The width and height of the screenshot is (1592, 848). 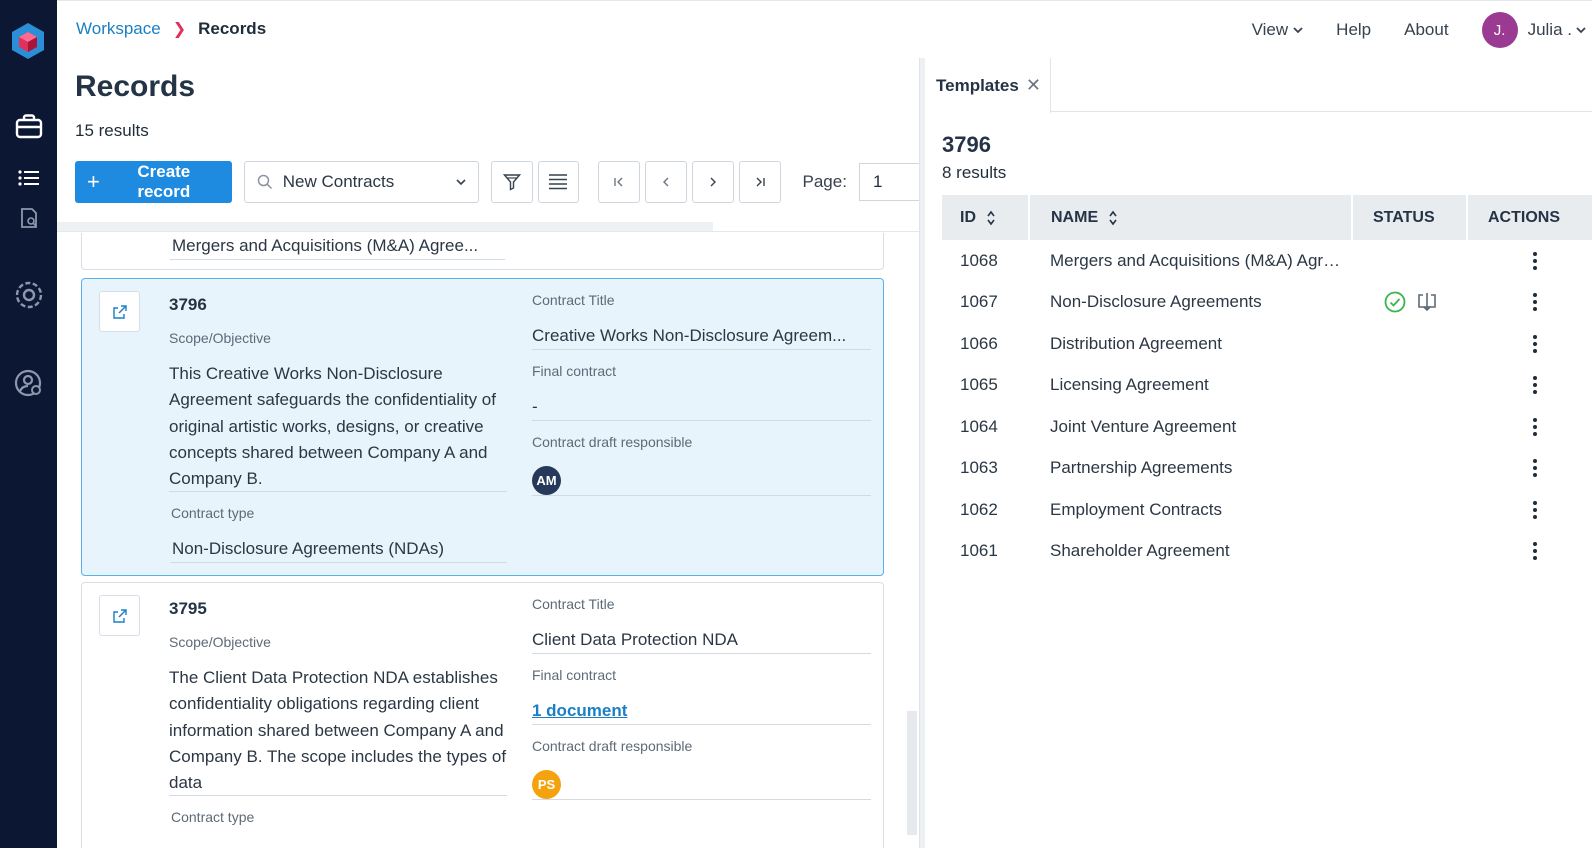 I want to click on template-name: Partnership Agreements, so click(x=1197, y=468).